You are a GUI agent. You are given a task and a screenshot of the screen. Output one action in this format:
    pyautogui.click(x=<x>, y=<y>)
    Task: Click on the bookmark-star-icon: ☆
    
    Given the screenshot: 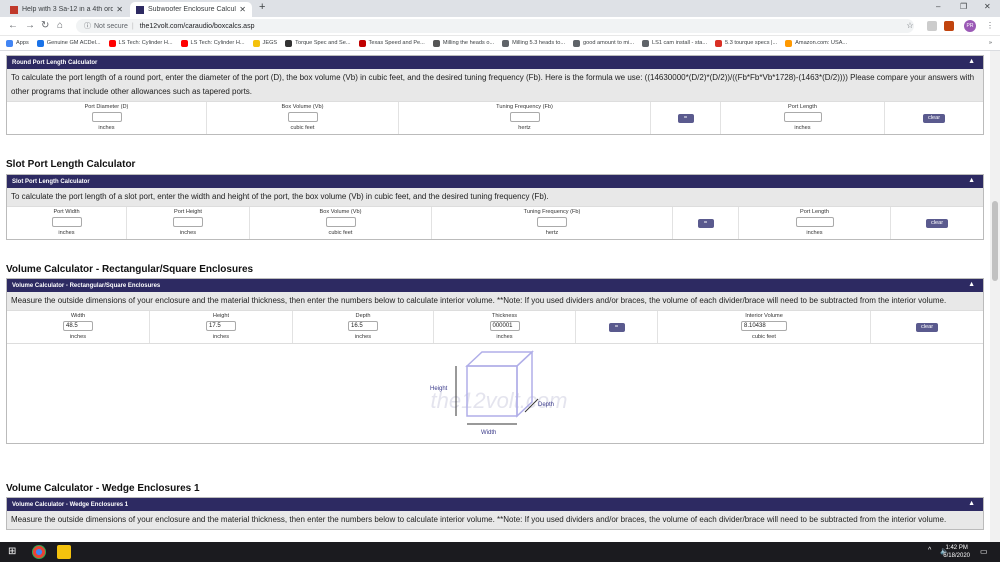 What is the action you would take?
    pyautogui.click(x=910, y=26)
    